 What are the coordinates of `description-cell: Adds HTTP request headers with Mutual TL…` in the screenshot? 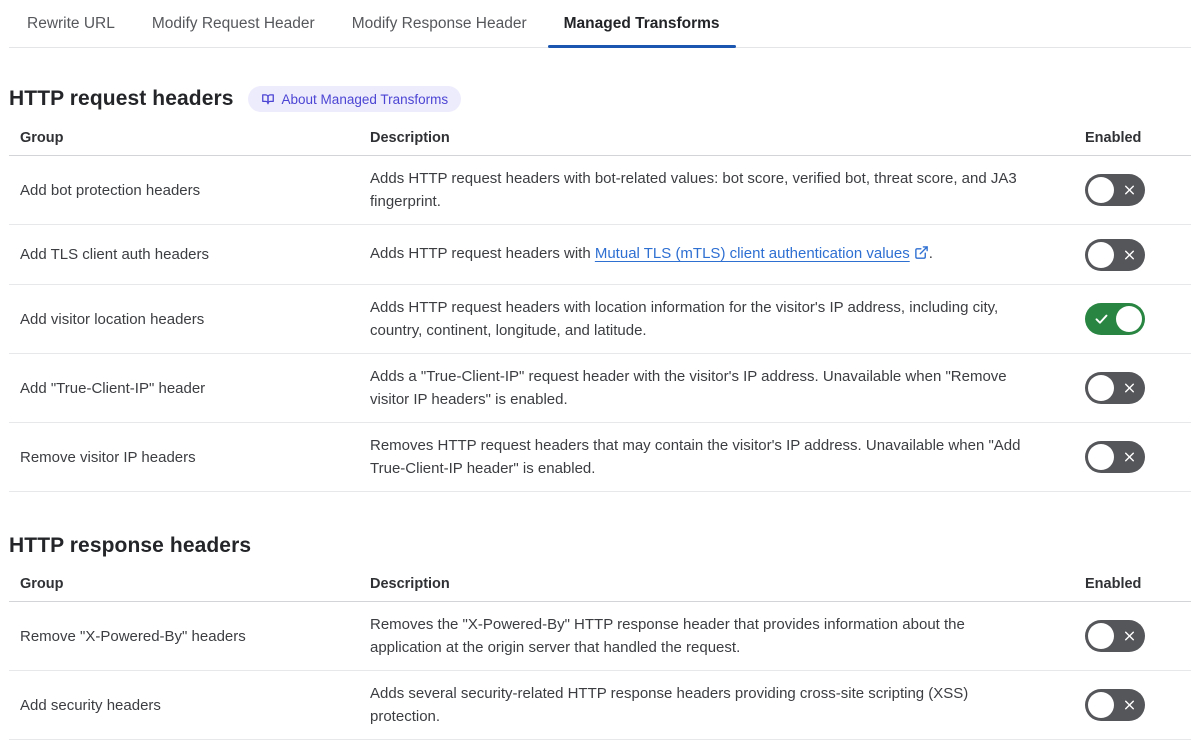 It's located at (710, 254).